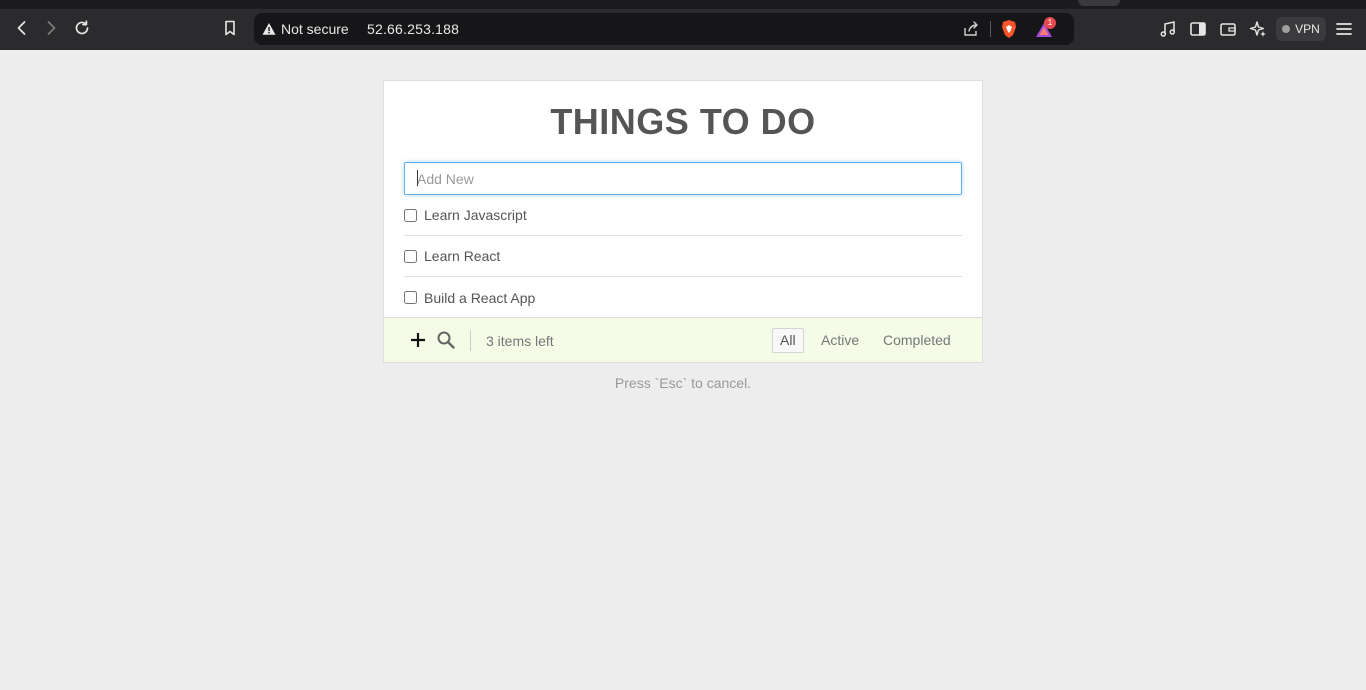  What do you see at coordinates (683, 339) in the screenshot?
I see `todo-footer: 3 items left All Active Completed` at bounding box center [683, 339].